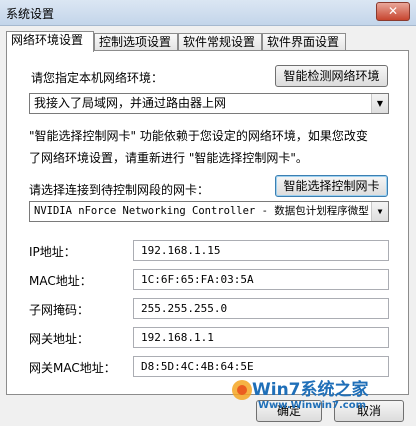  What do you see at coordinates (393, 11) in the screenshot?
I see `close-button: ✕` at bounding box center [393, 11].